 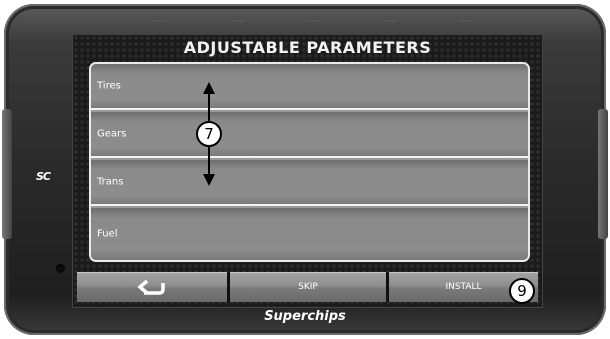 What do you see at coordinates (112, 134) in the screenshot?
I see `list-item-label: Gears` at bounding box center [112, 134].